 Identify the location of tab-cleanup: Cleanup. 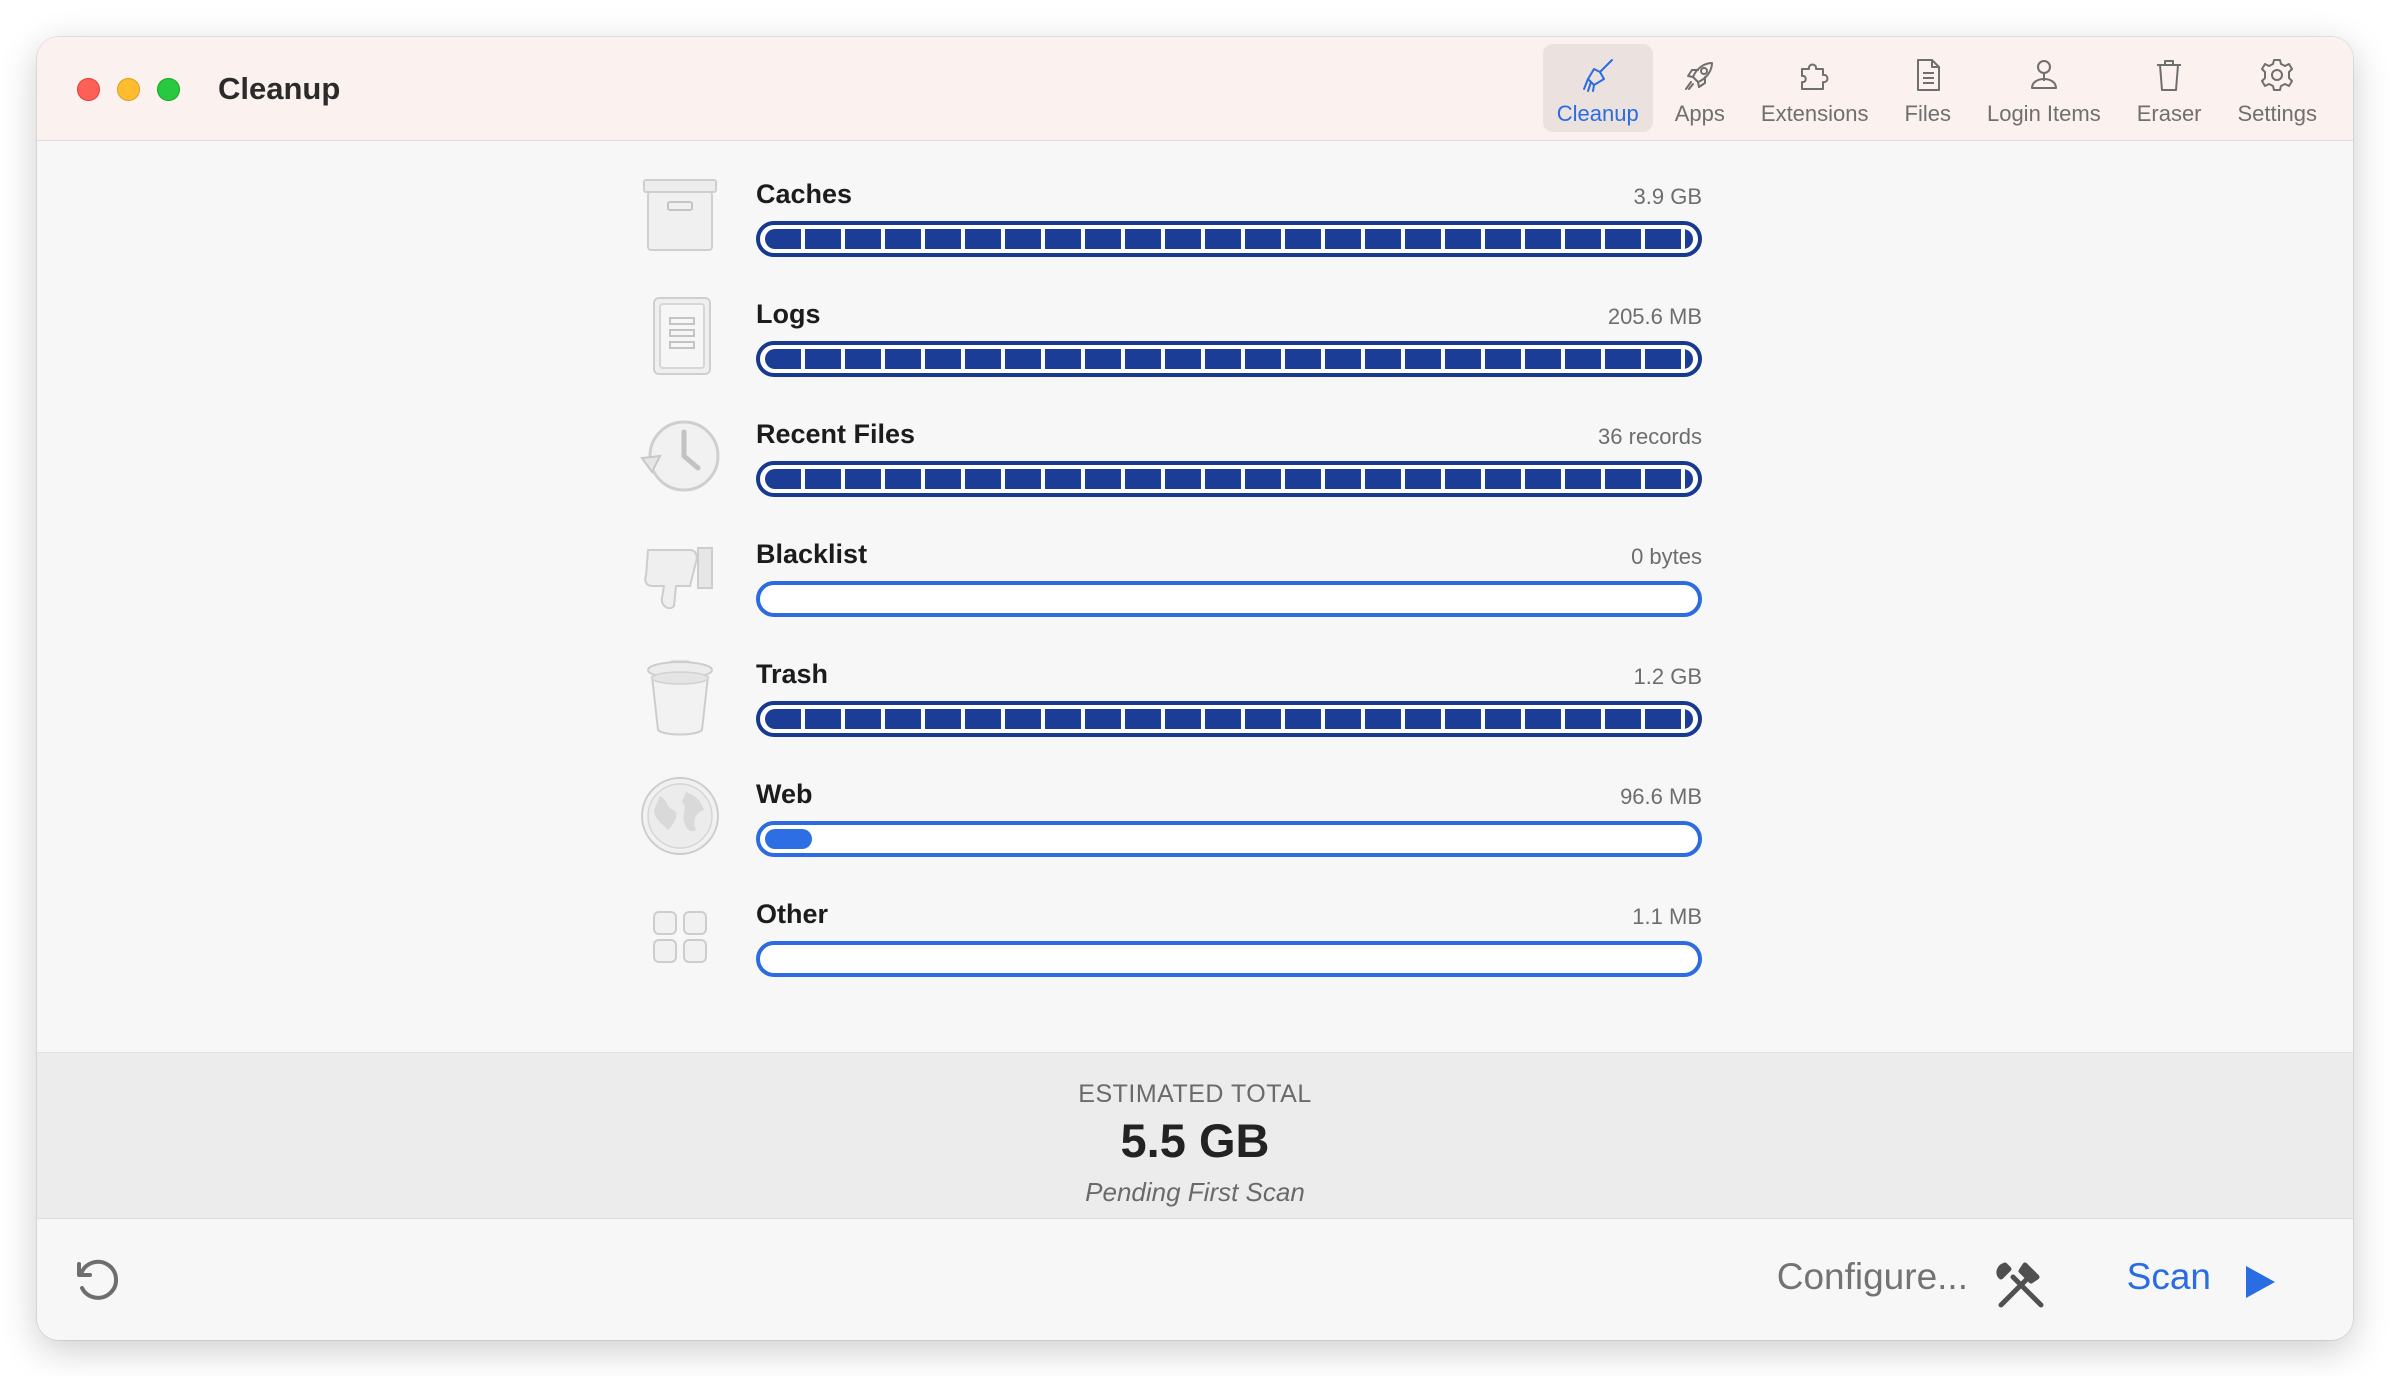
(1597, 88).